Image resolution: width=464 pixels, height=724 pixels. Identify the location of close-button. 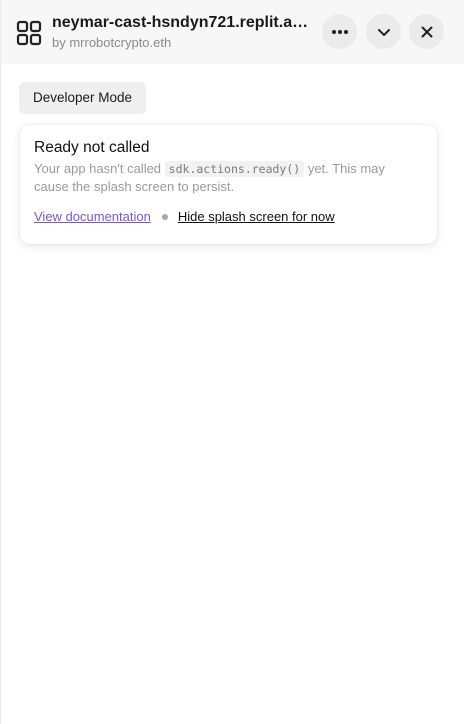
(426, 31).